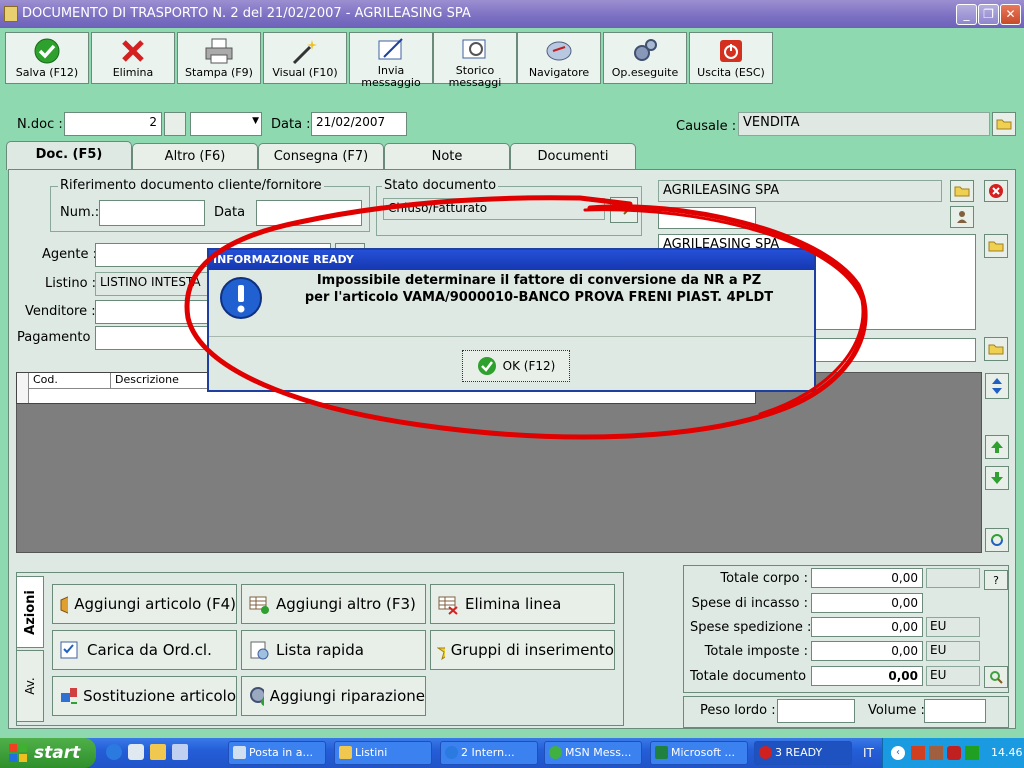 Image resolution: width=1024 pixels, height=768 pixels. Describe the element at coordinates (175, 124) in the screenshot. I see `ndoc-button` at that location.